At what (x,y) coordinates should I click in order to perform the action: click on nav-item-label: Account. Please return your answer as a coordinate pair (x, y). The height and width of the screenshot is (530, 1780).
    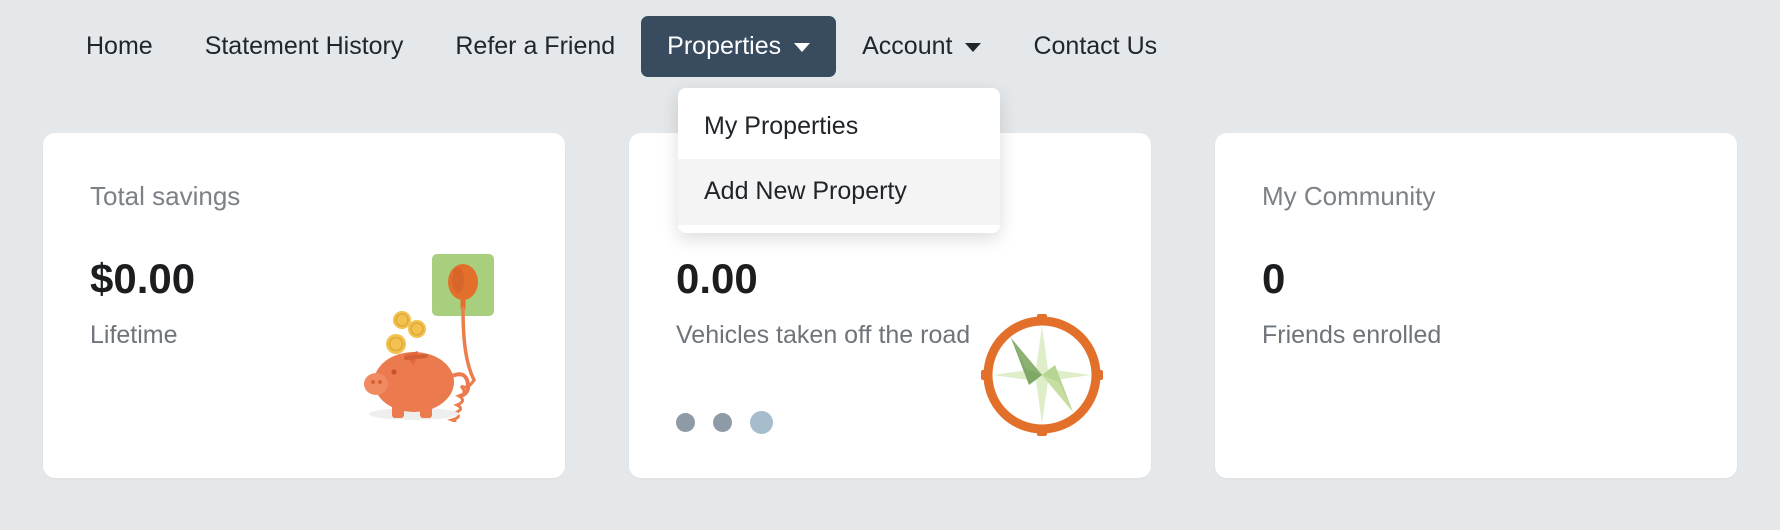
    Looking at the image, I should click on (907, 45).